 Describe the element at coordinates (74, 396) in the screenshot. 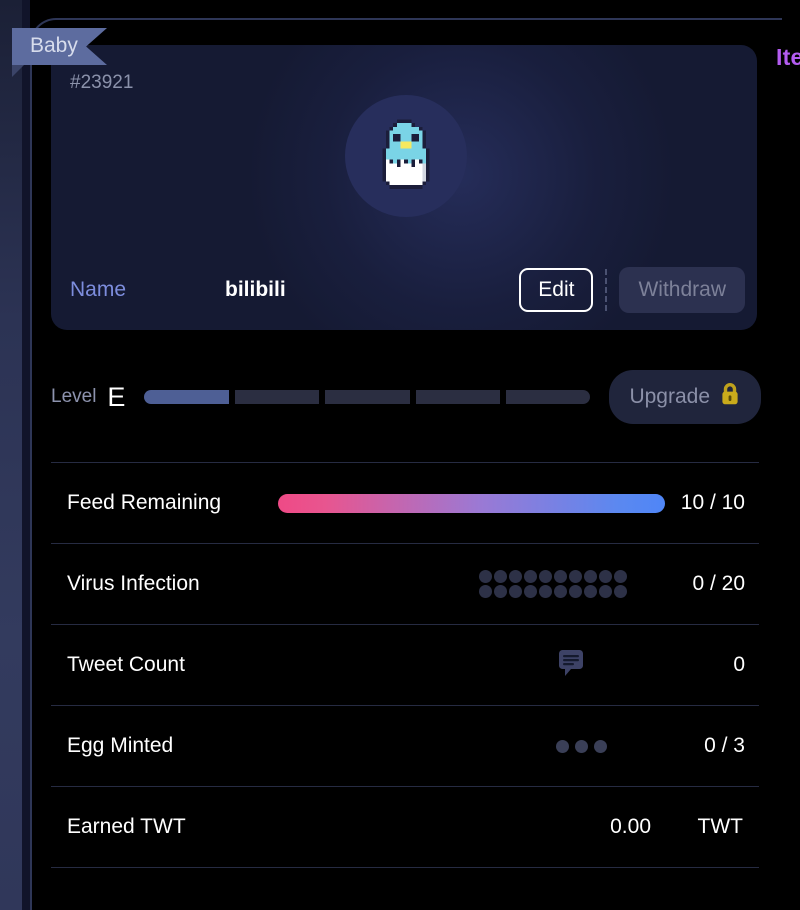

I see `level-label: Level` at that location.